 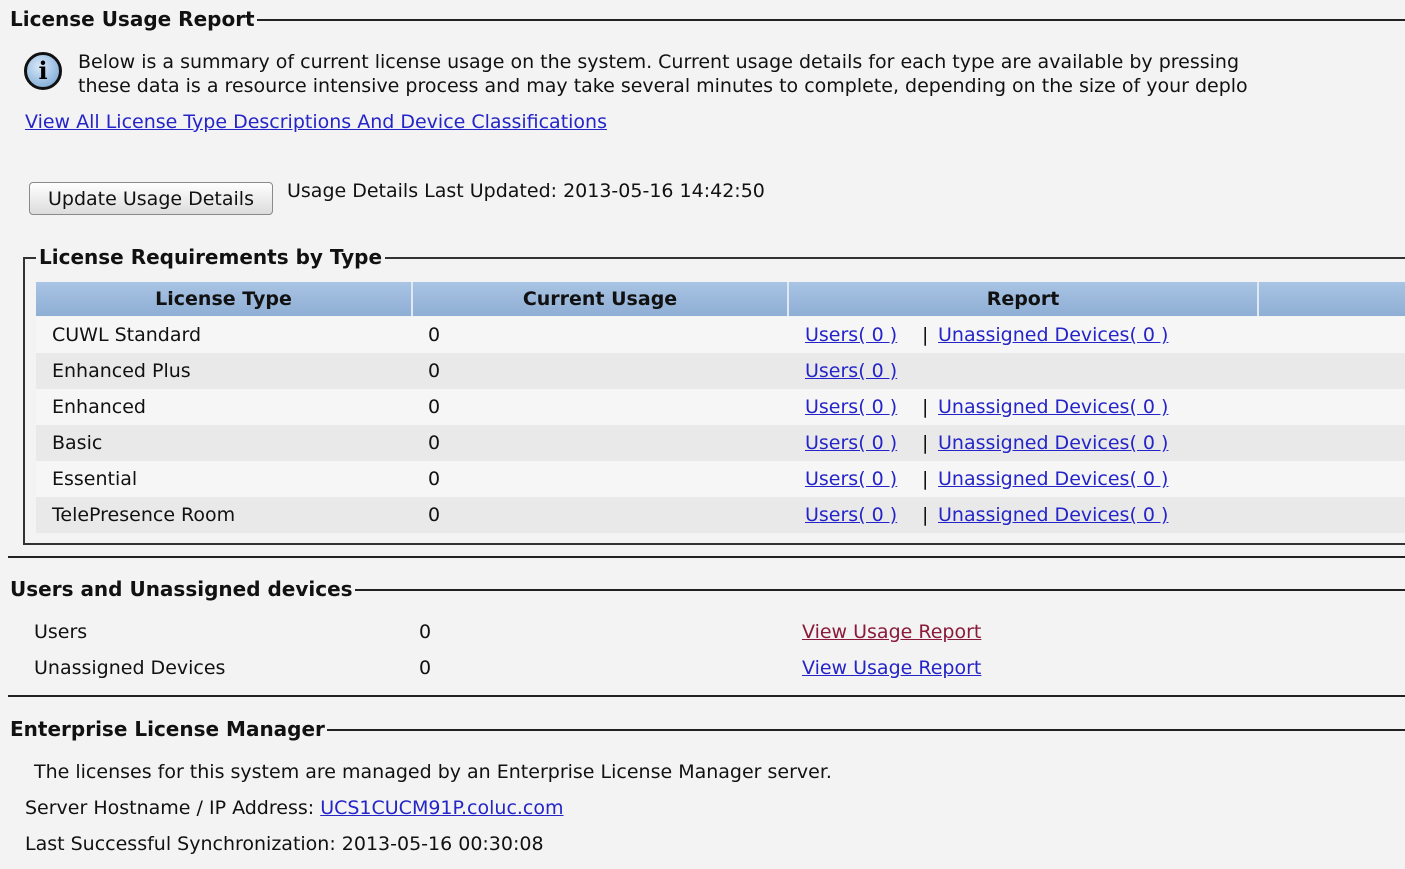 I want to click on info-icon: i, so click(x=43, y=71).